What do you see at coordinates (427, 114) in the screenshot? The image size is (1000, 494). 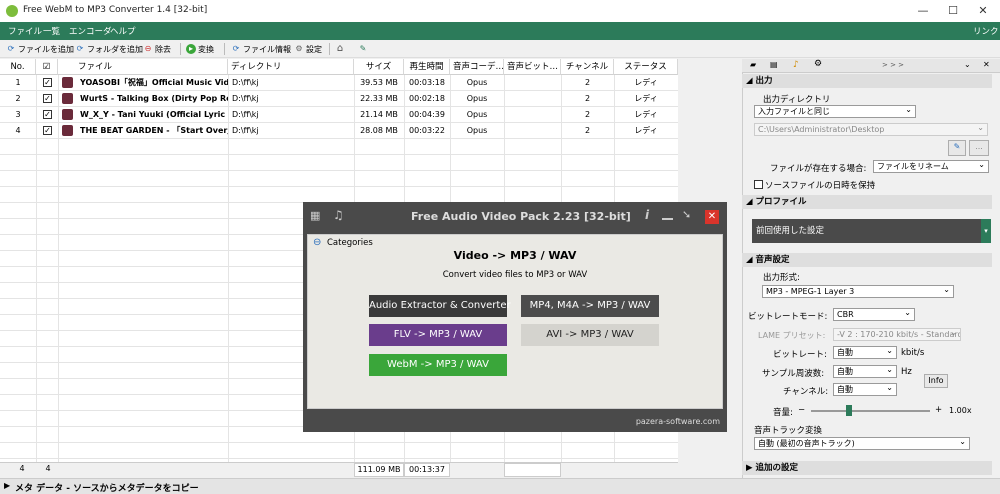 I see `row-duration: 00:04:39` at bounding box center [427, 114].